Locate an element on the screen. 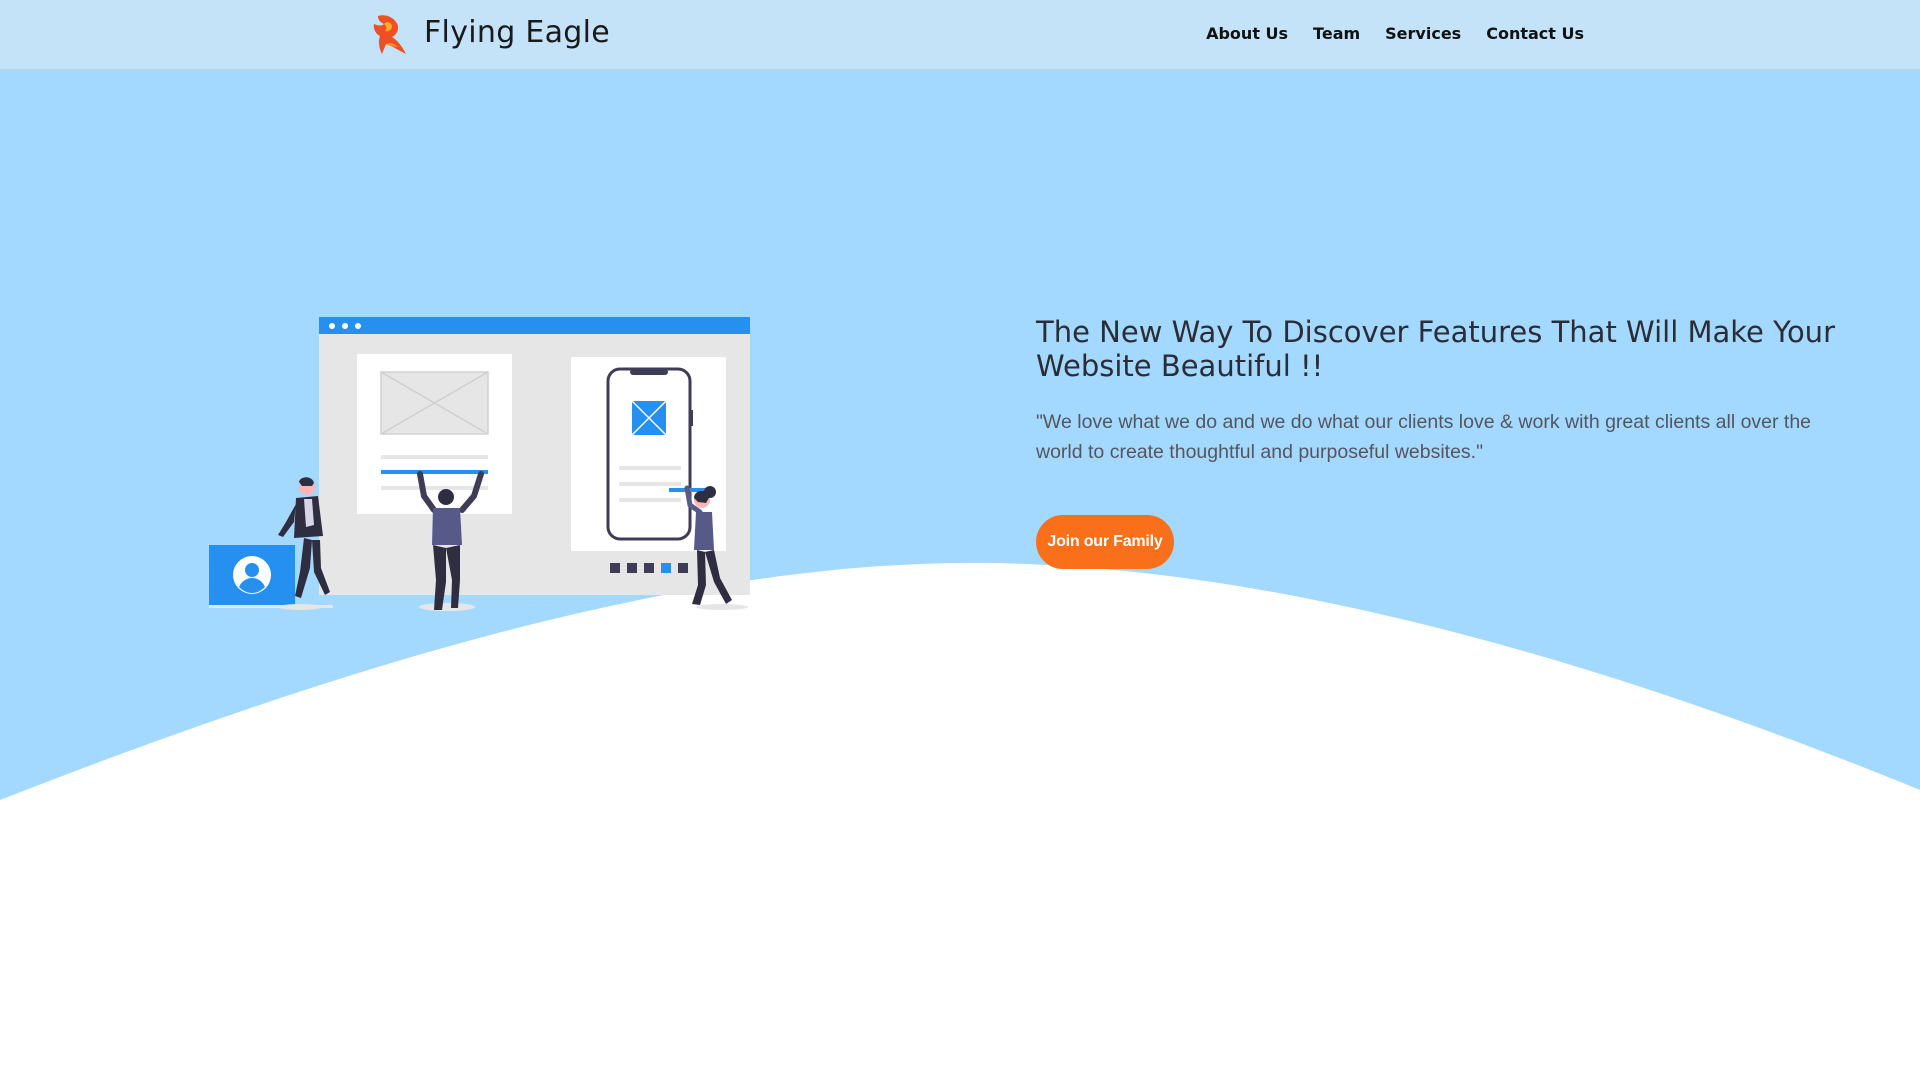 Image resolution: width=1920 pixels, height=1080 pixels. join-family-button: Join our Family is located at coordinates (1105, 542).